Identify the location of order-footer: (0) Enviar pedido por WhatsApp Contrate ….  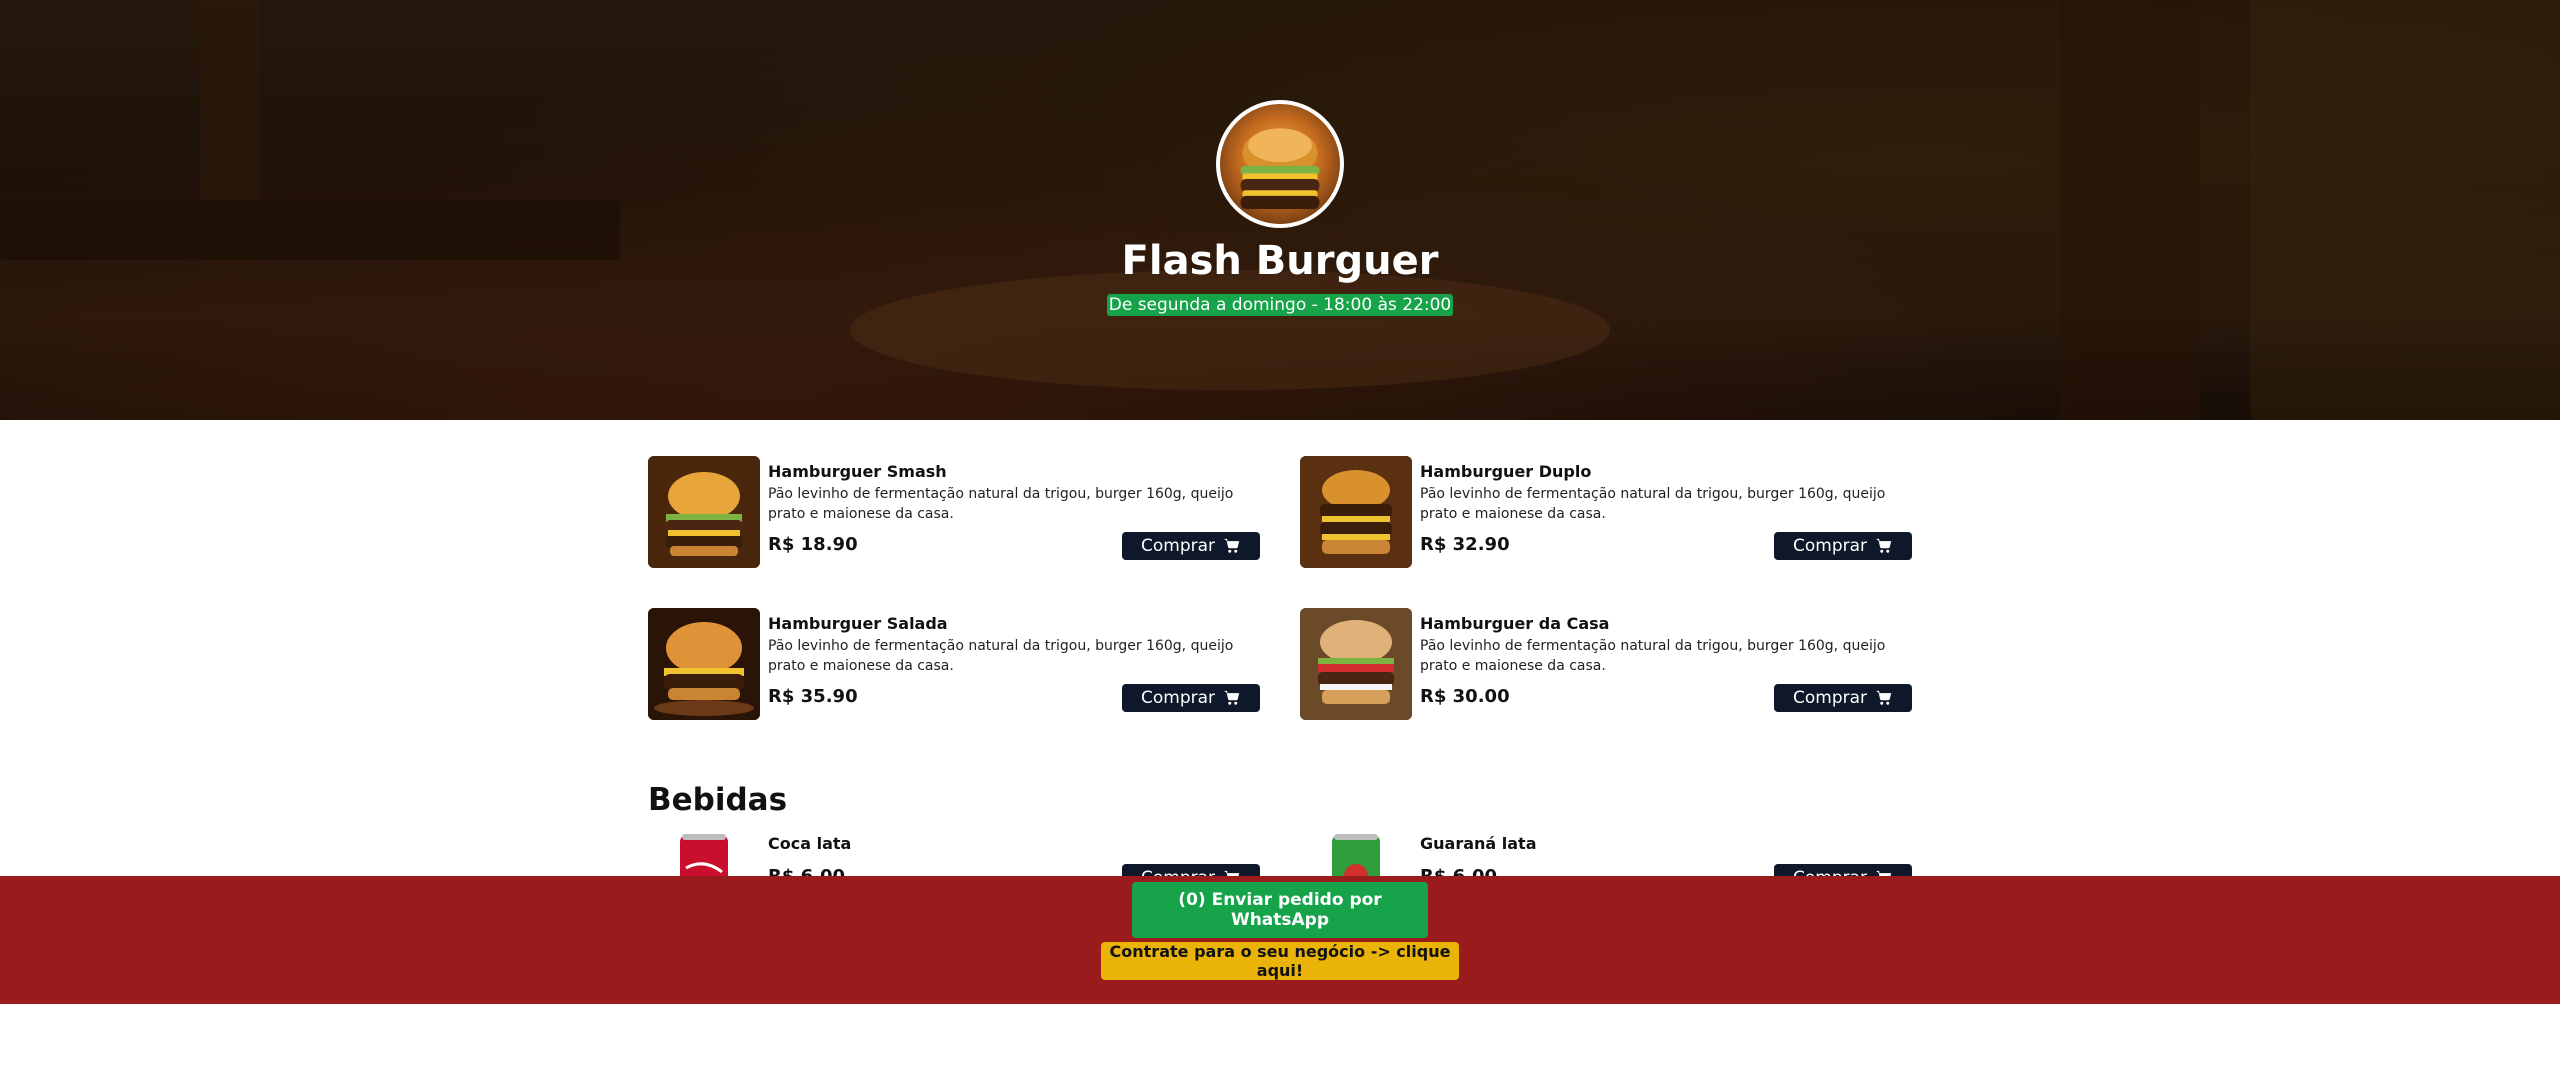
(1280, 940).